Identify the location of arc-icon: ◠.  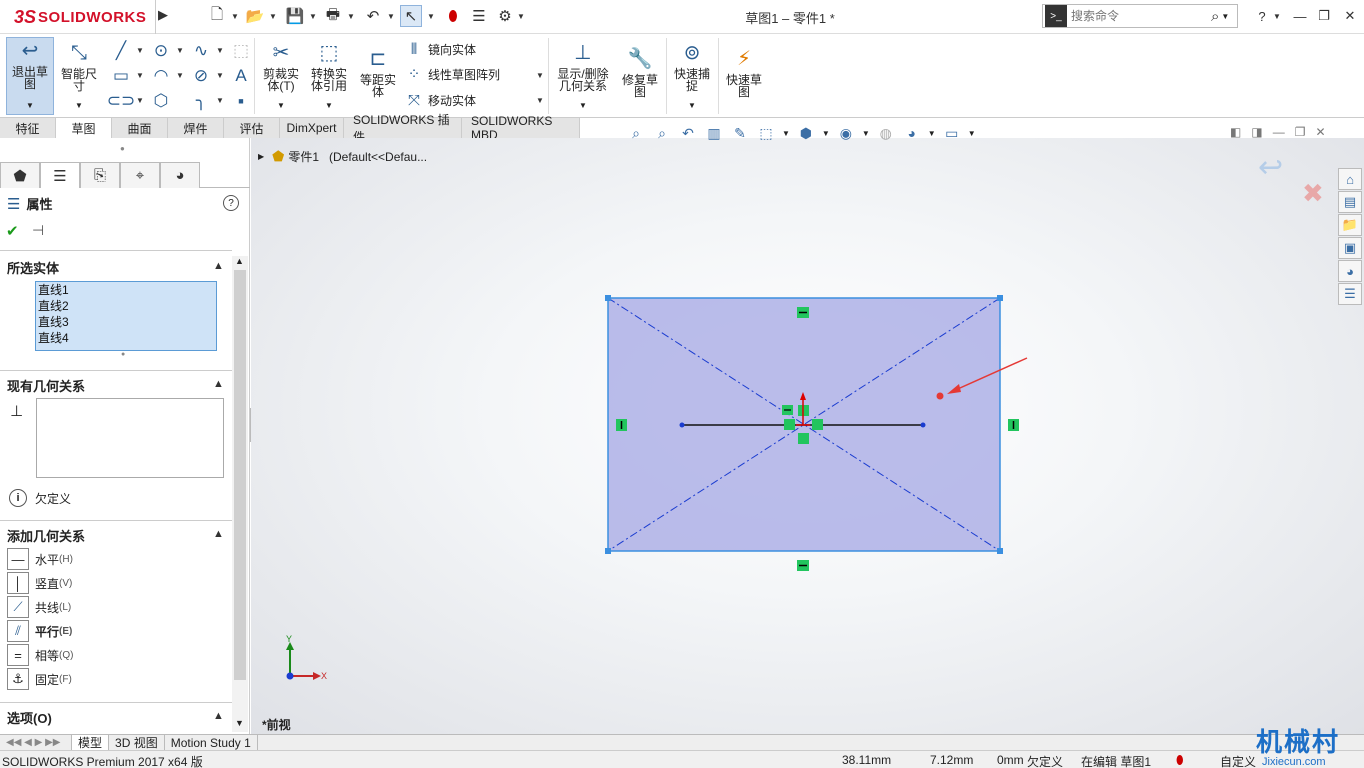
(161, 76).